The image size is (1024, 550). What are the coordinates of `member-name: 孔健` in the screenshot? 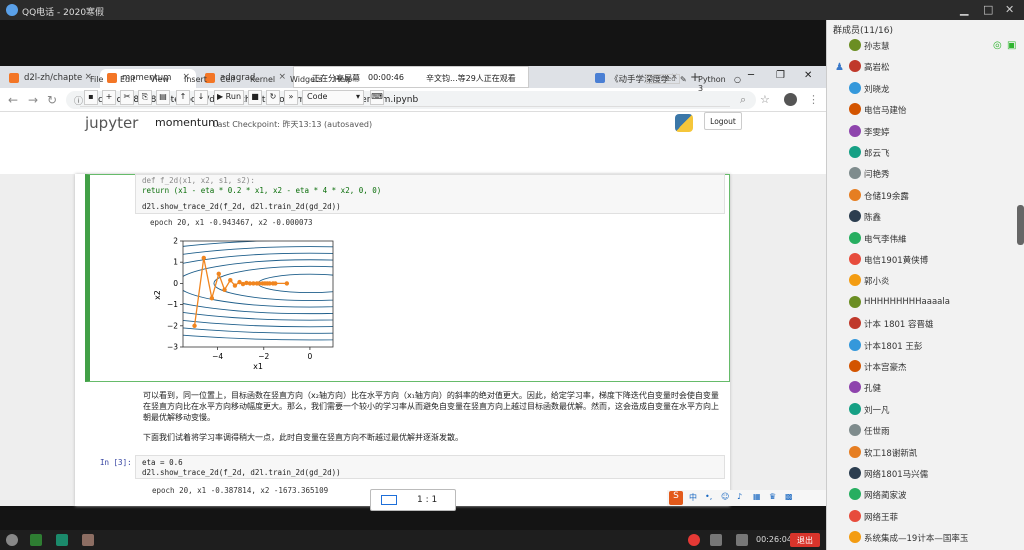 It's located at (873, 389).